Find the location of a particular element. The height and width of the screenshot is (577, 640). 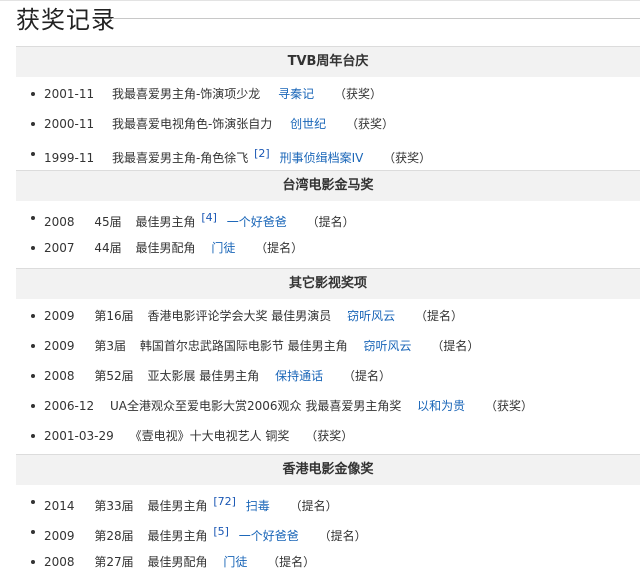

award-row: 2000-11 我最喜爱电视角色-饰演张自力 创世纪 （获奖） is located at coordinates (328, 124).